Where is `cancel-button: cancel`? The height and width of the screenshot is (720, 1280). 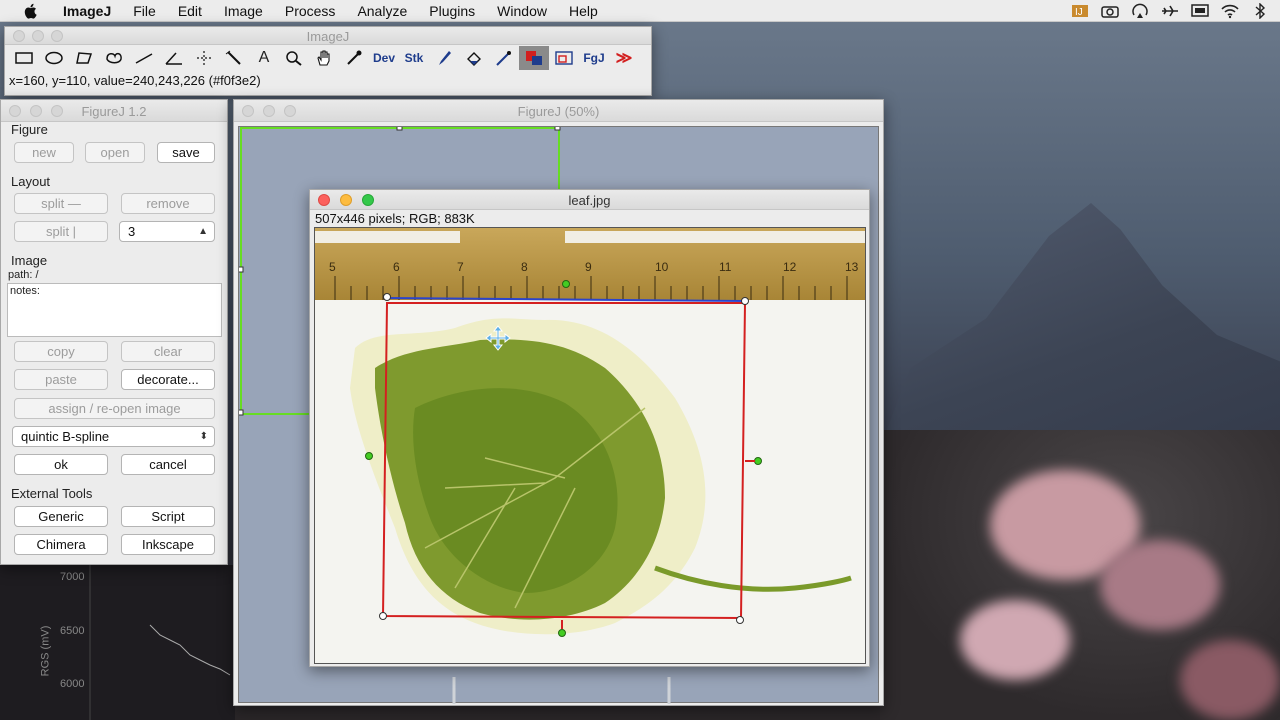
cancel-button: cancel is located at coordinates (168, 464).